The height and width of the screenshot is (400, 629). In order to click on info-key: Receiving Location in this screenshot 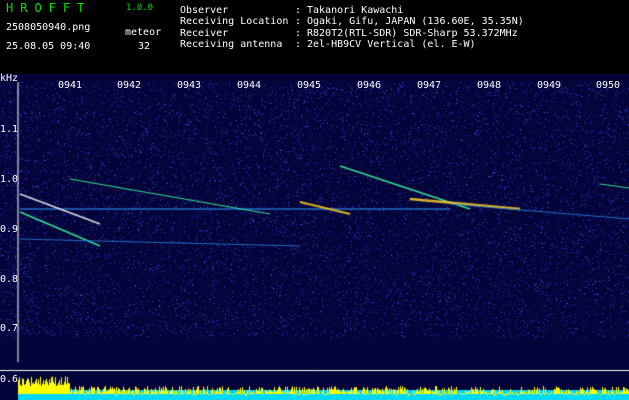, I will do `click(234, 21)`.